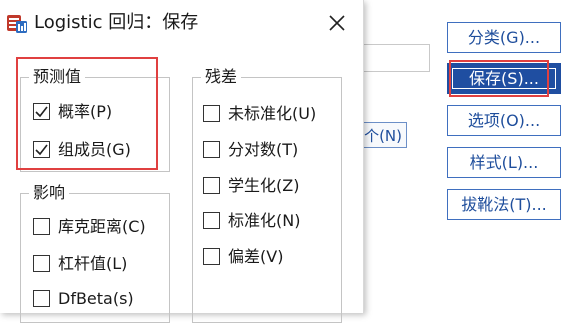 The image size is (571, 323). I want to click on group-membership-checkbox, so click(41, 149).